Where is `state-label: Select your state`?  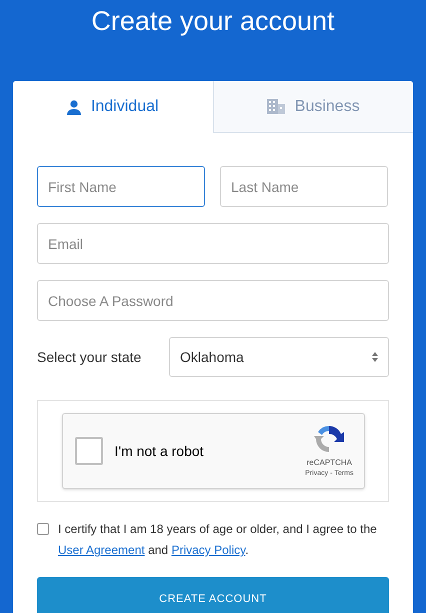
state-label: Select your state is located at coordinates (89, 357).